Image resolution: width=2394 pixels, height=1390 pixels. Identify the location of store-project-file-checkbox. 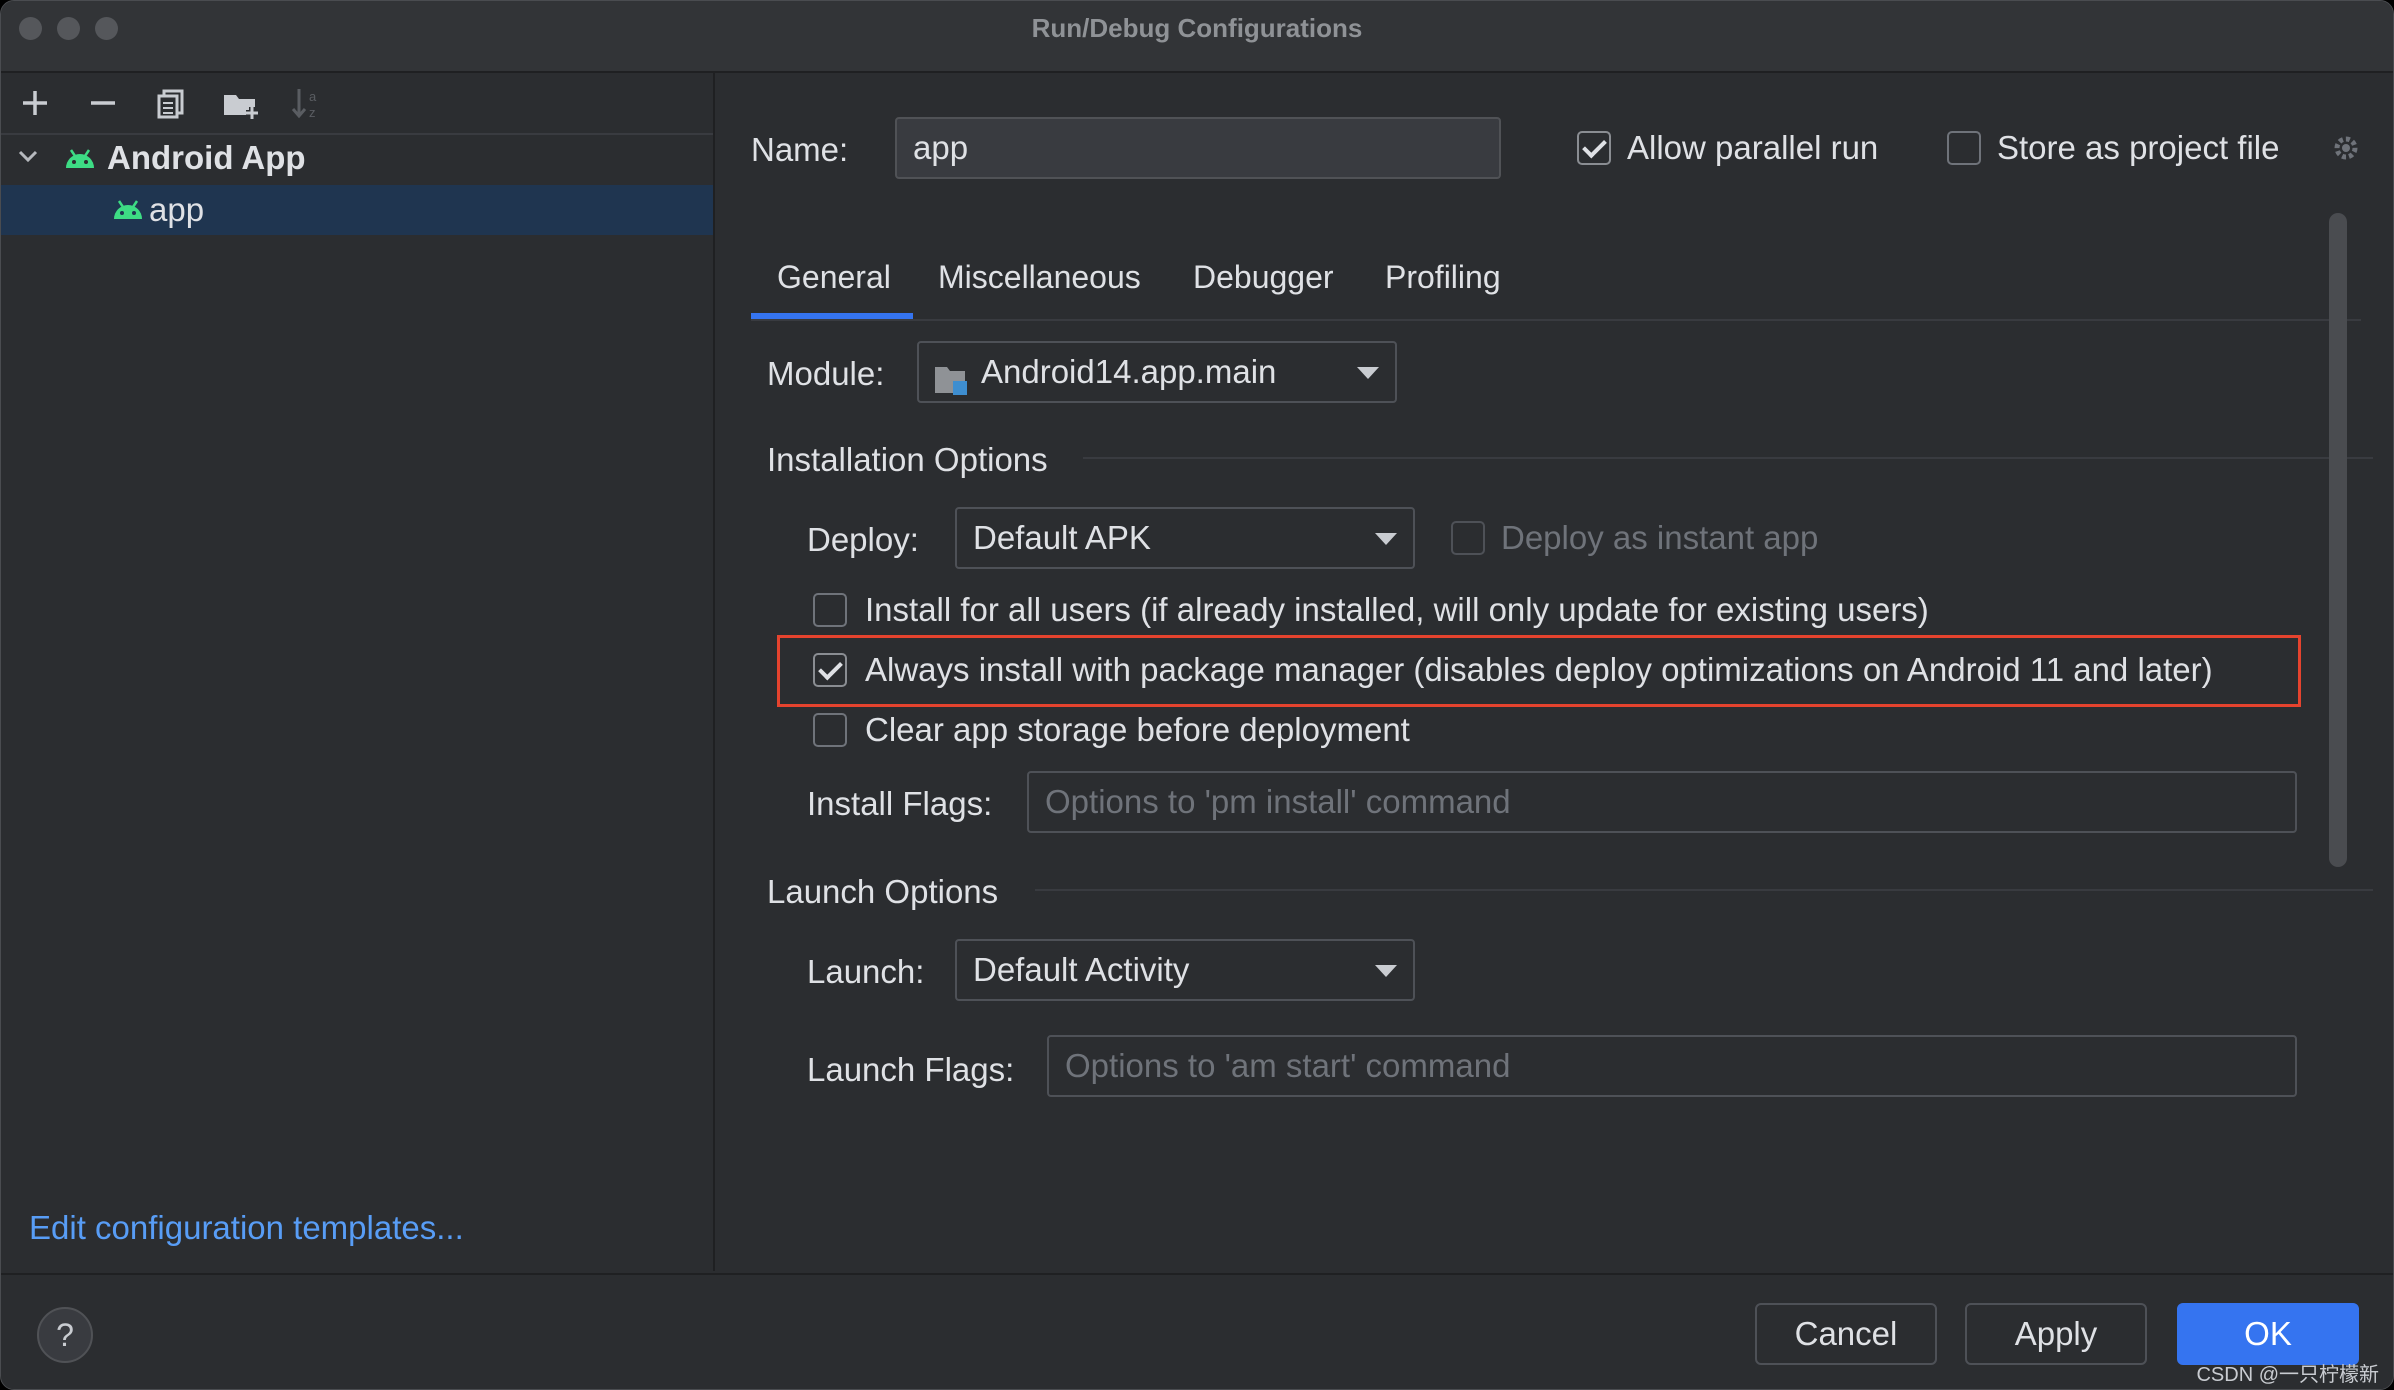
(1964, 148).